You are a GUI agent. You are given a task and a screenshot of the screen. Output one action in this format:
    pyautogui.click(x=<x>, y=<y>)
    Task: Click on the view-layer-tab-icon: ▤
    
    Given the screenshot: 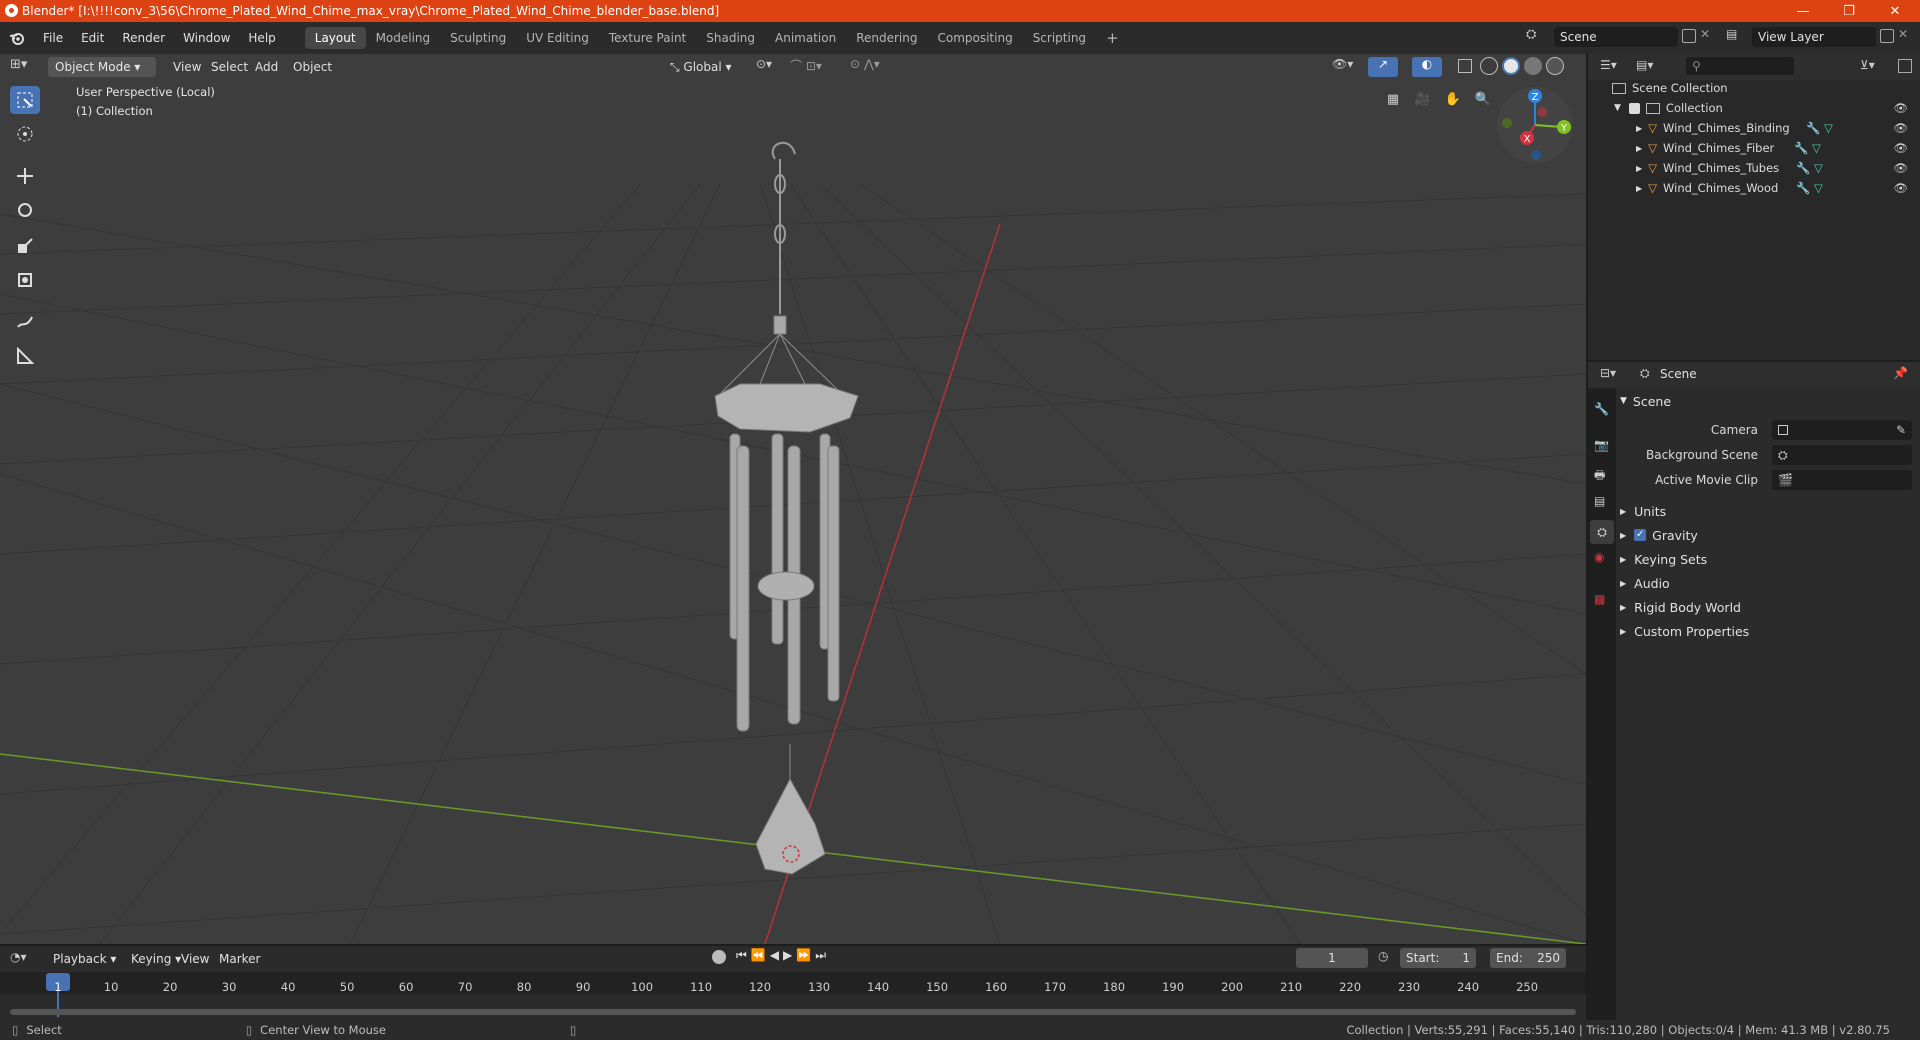 What is the action you would take?
    pyautogui.click(x=1599, y=501)
    